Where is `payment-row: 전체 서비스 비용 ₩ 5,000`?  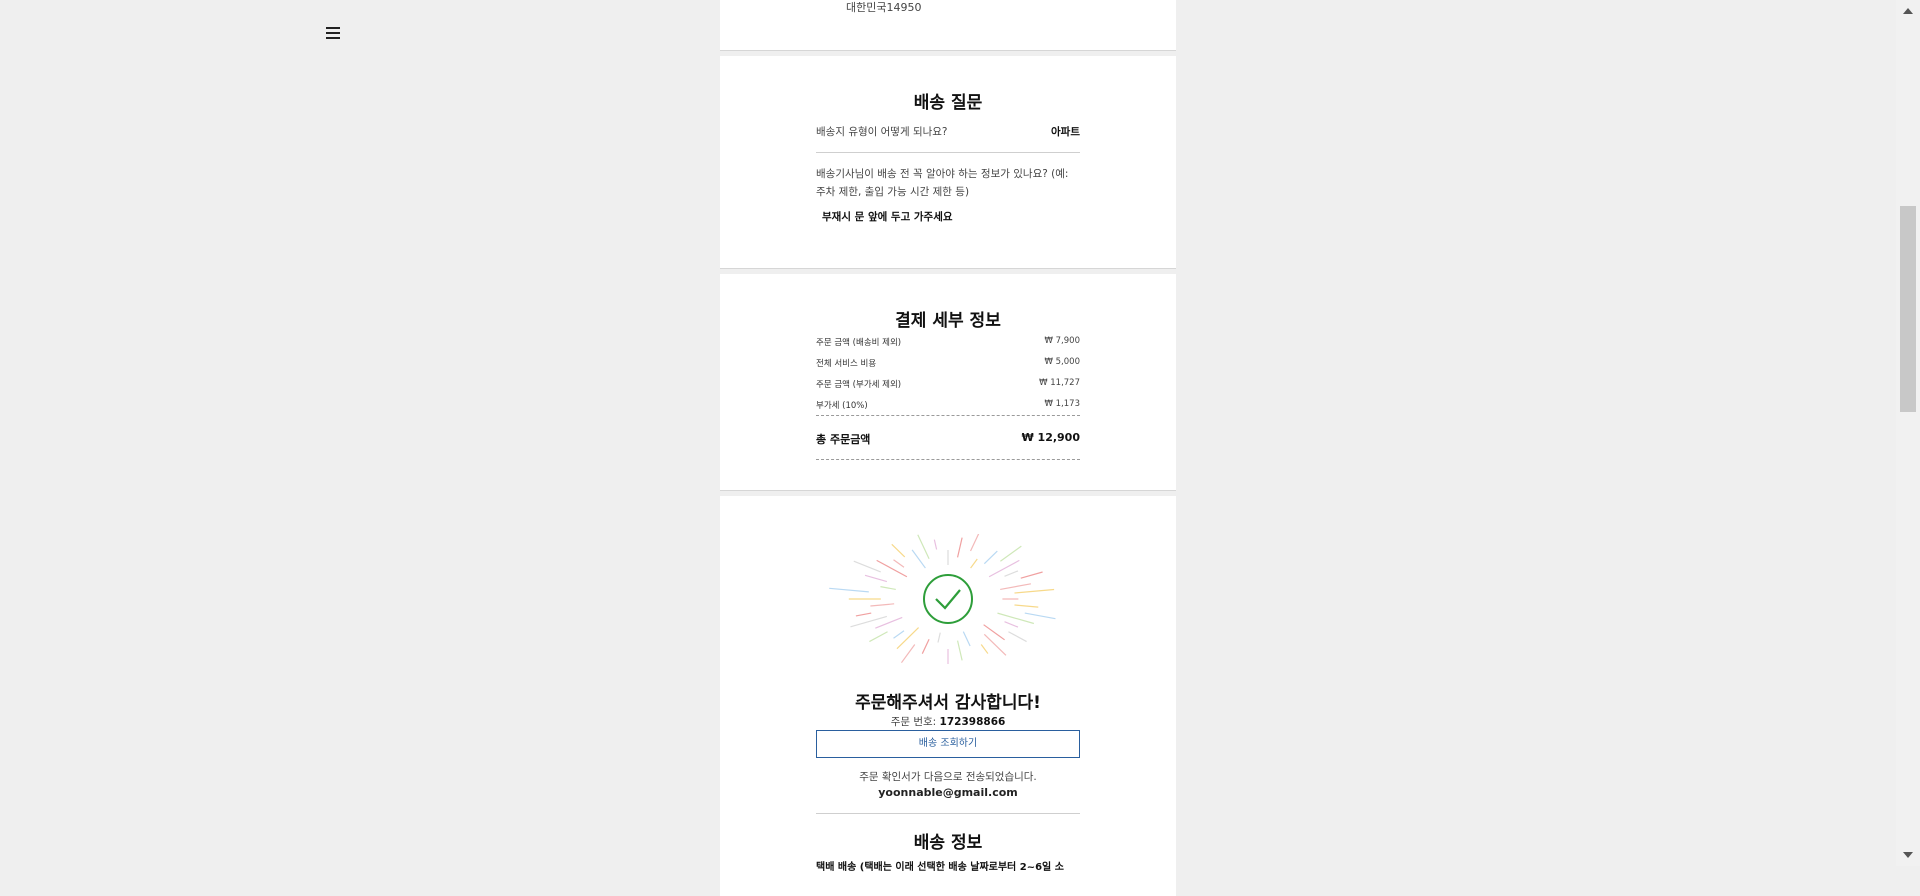 payment-row: 전체 서비스 비용 ₩ 5,000 is located at coordinates (948, 363).